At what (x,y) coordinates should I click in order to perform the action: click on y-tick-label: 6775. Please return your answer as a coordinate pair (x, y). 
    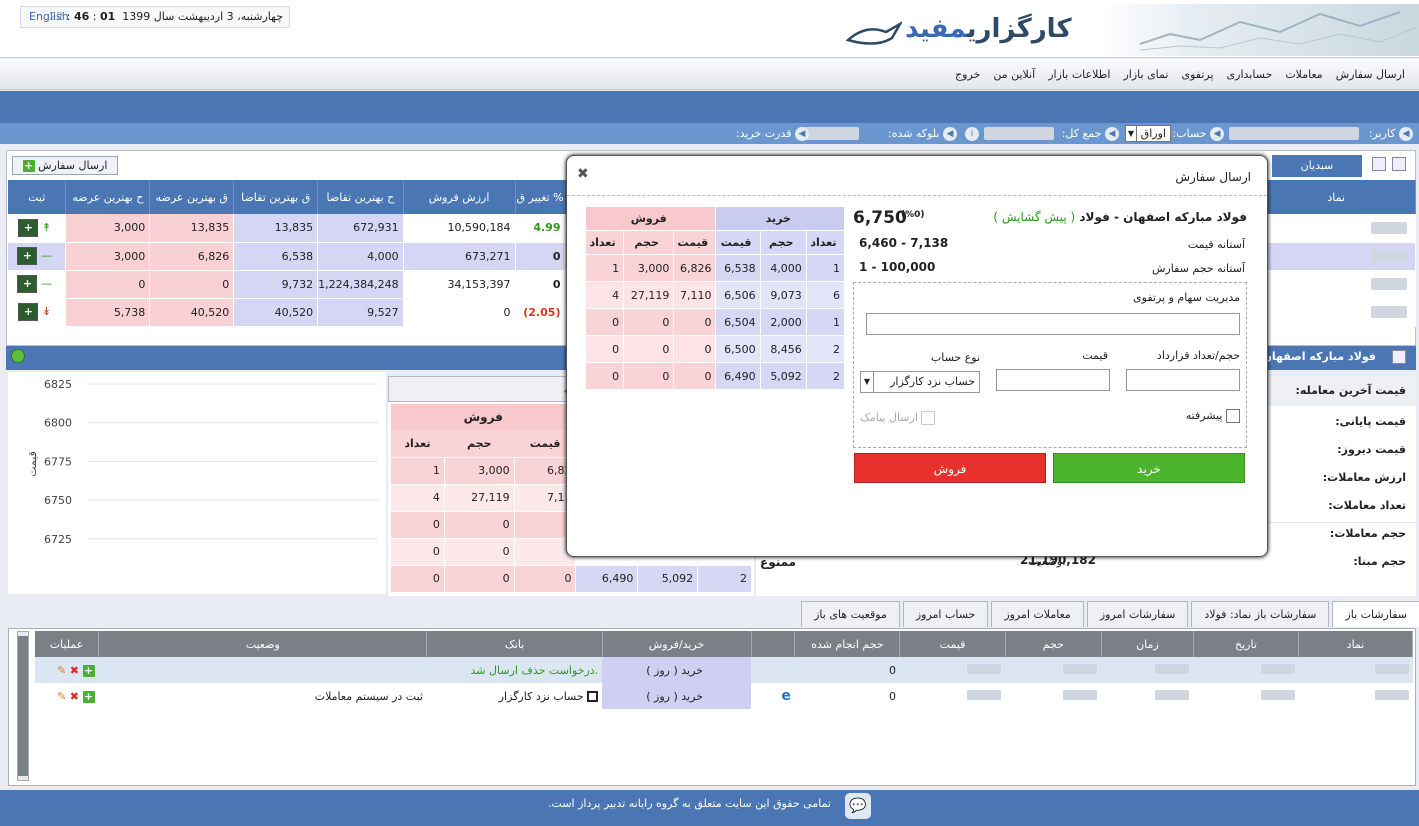
    Looking at the image, I should click on (58, 461).